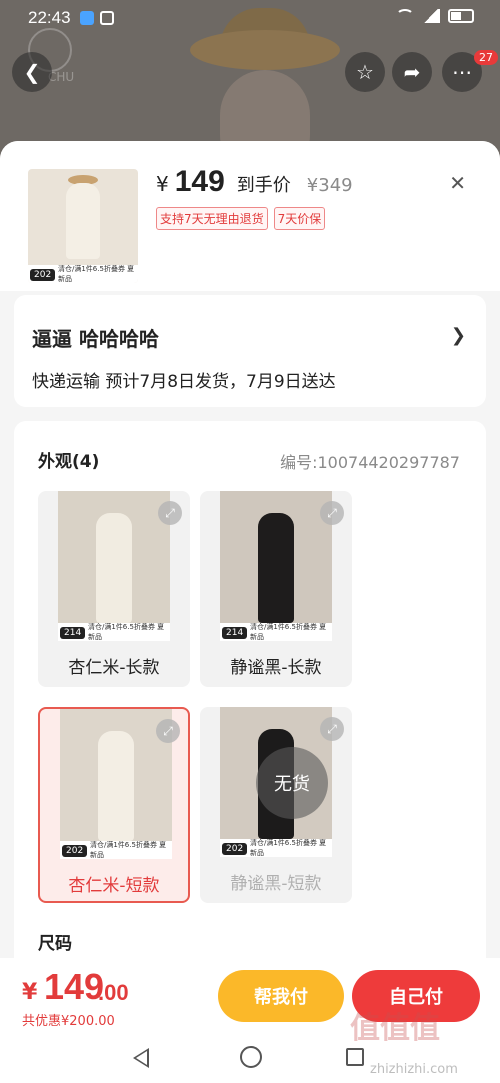 The width and height of the screenshot is (500, 1083). Describe the element at coordinates (299, 218) in the screenshot. I see `chip-price-protect: 7天价保` at that location.